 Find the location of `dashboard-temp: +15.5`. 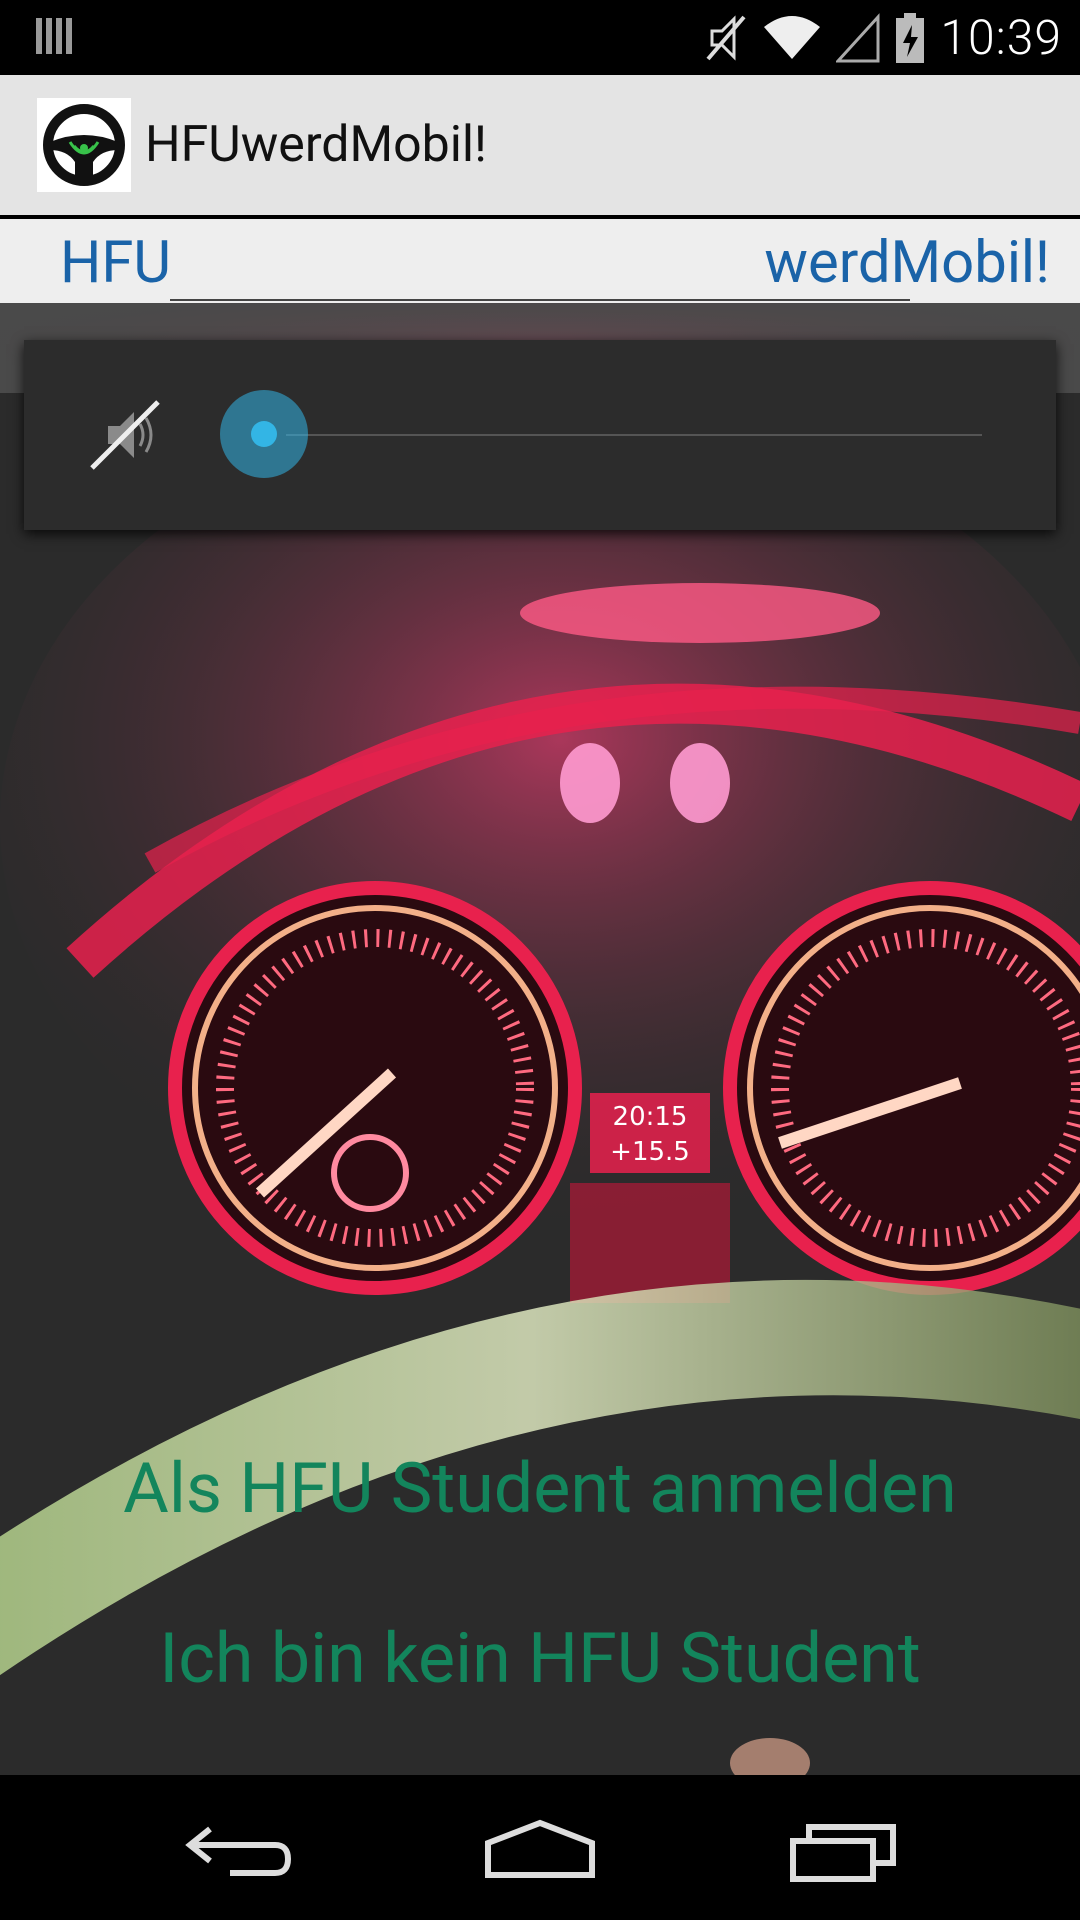

dashboard-temp: +15.5 is located at coordinates (650, 1152).